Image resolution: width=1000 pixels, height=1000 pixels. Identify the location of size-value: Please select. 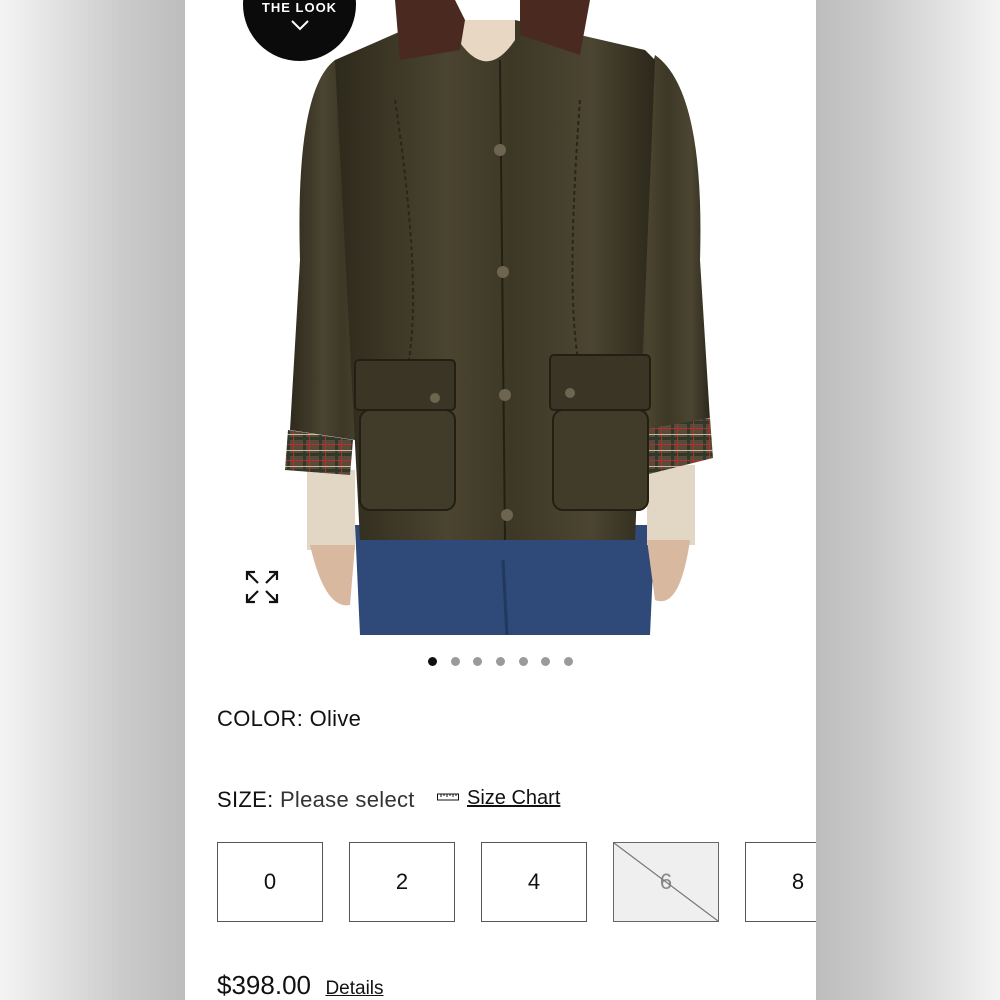
(347, 799).